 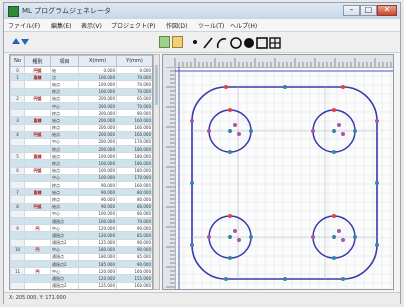 What do you see at coordinates (81, 84) in the screenshot?
I see `table-row: 始点 100.000 70.000` at bounding box center [81, 84].